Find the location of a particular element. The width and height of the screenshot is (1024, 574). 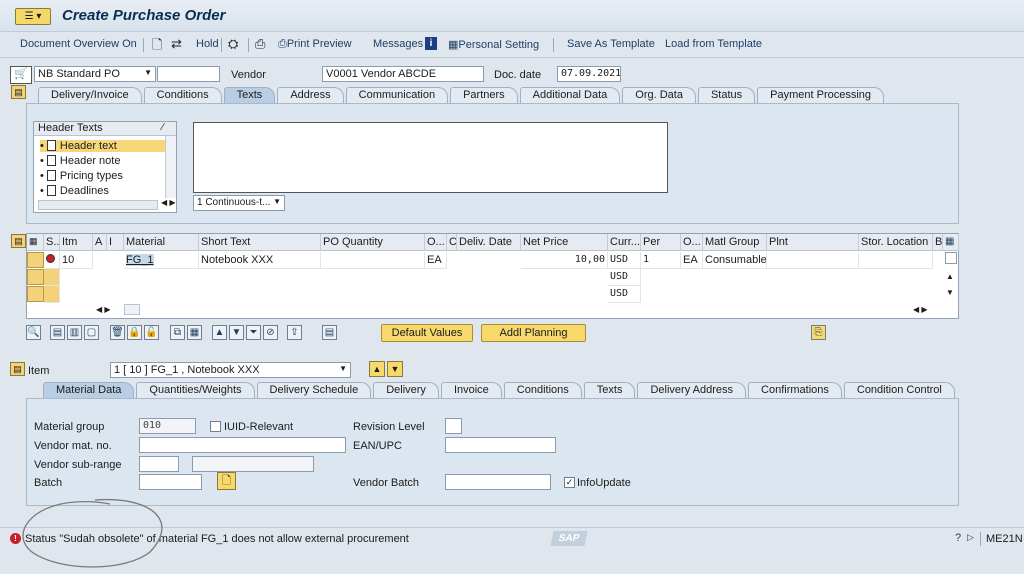

table-icon: ▦ is located at coordinates (194, 332).